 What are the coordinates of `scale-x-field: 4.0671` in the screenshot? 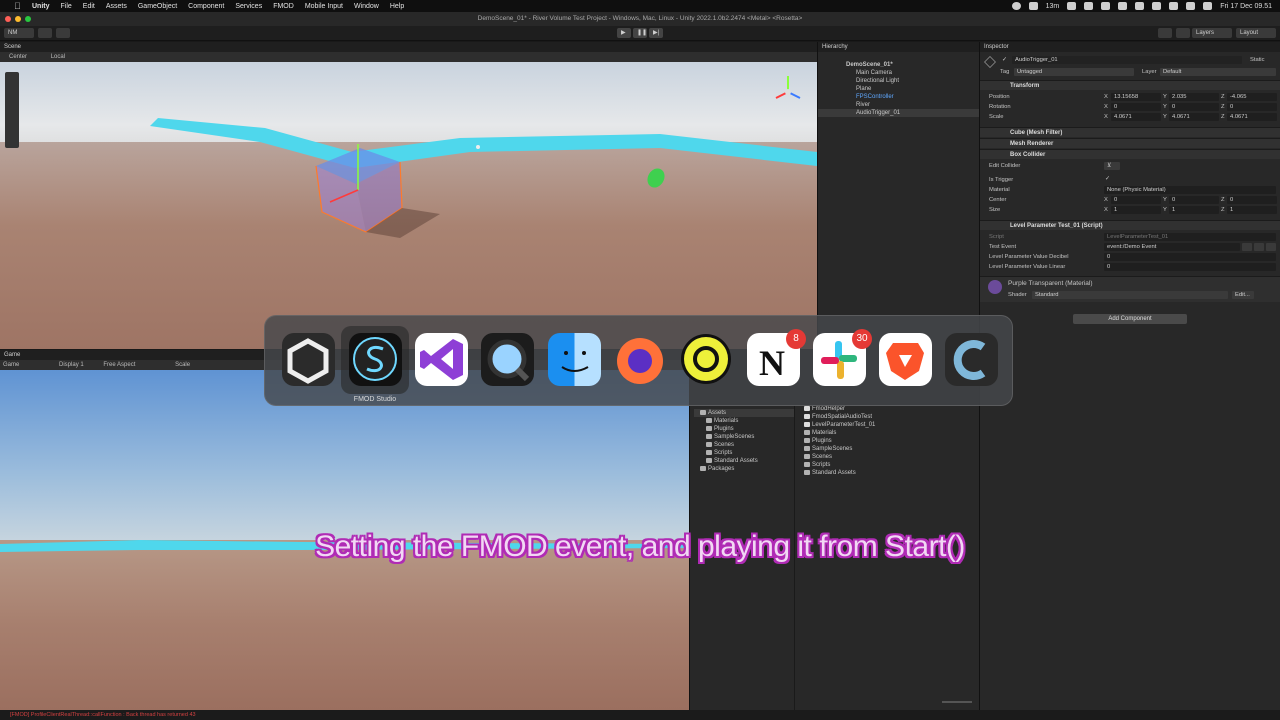 It's located at (1136, 117).